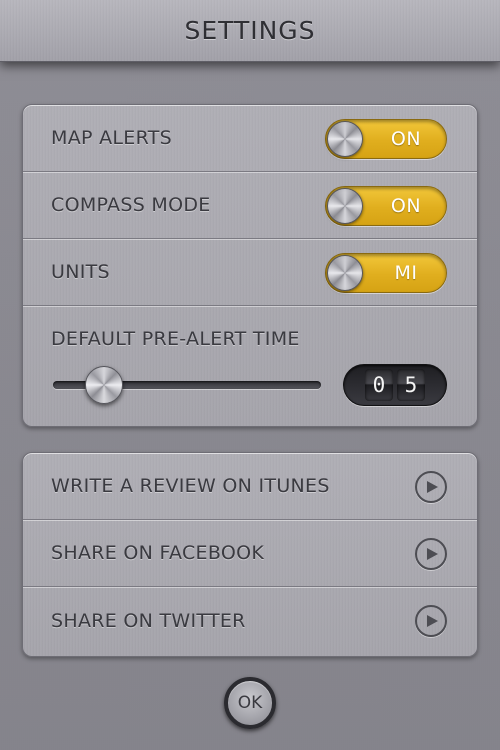  I want to click on units-label: UNITS, so click(80, 272).